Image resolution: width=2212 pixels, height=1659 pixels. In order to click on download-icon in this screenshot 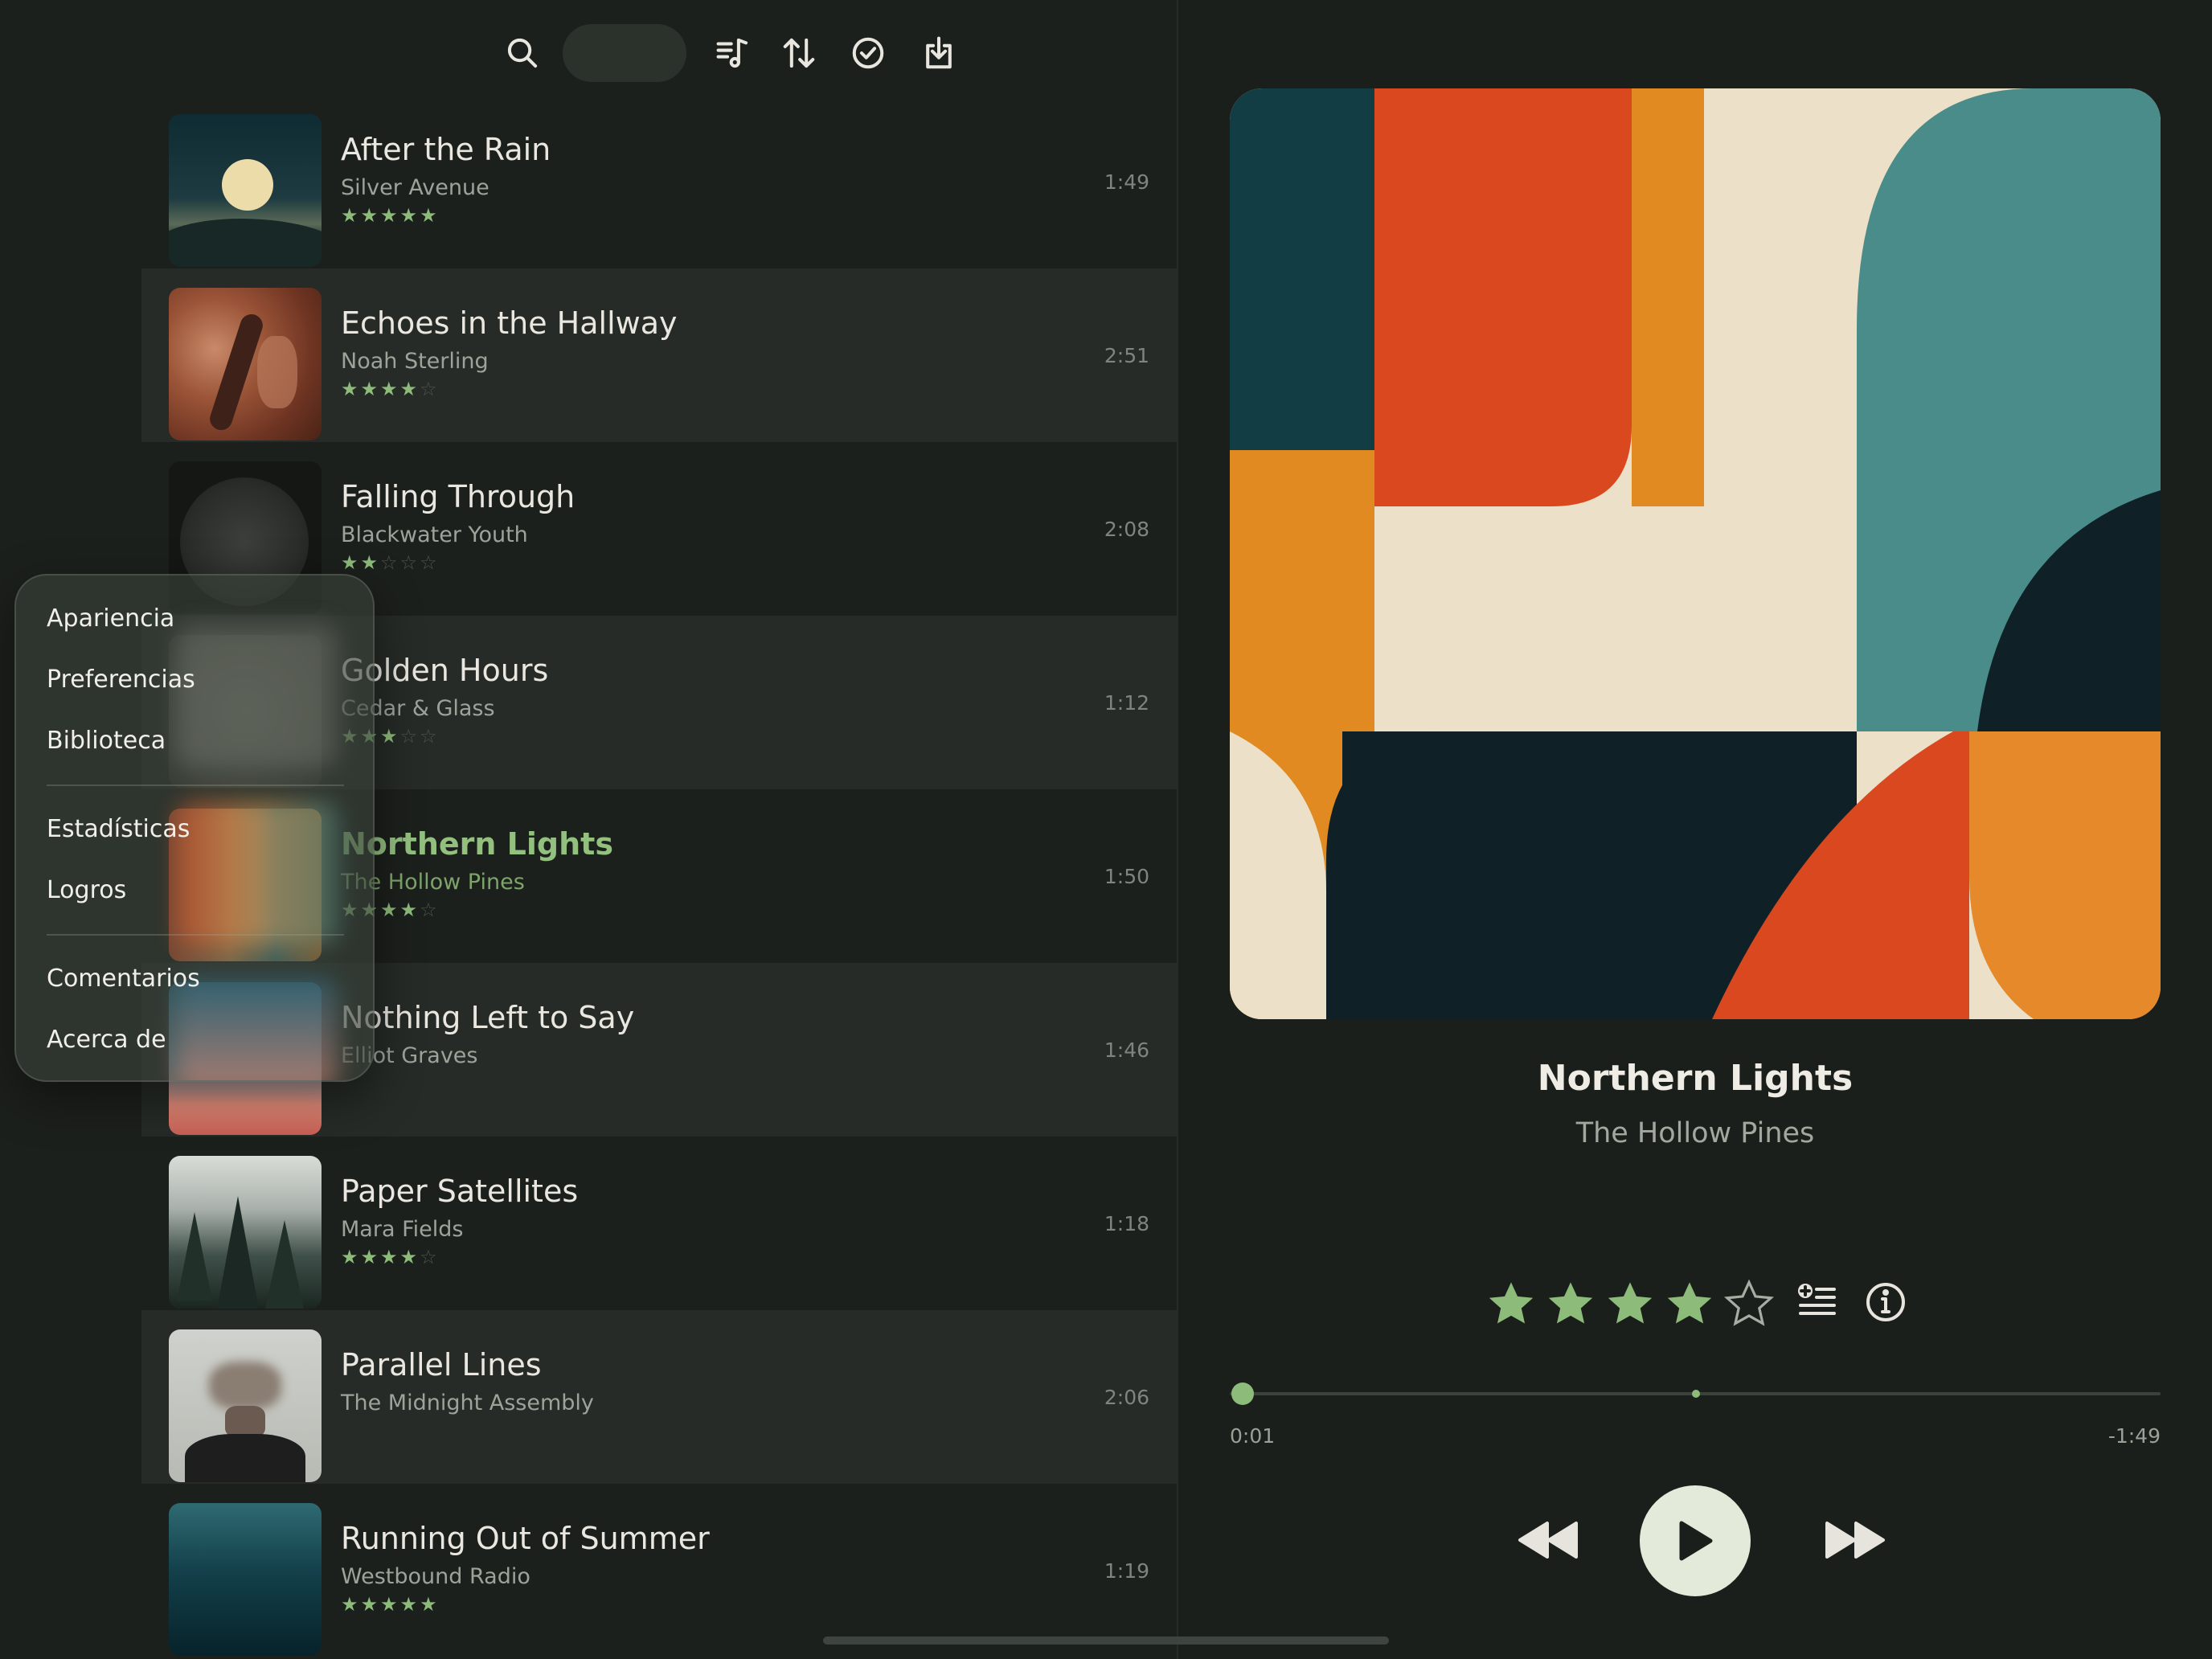, I will do `click(939, 53)`.